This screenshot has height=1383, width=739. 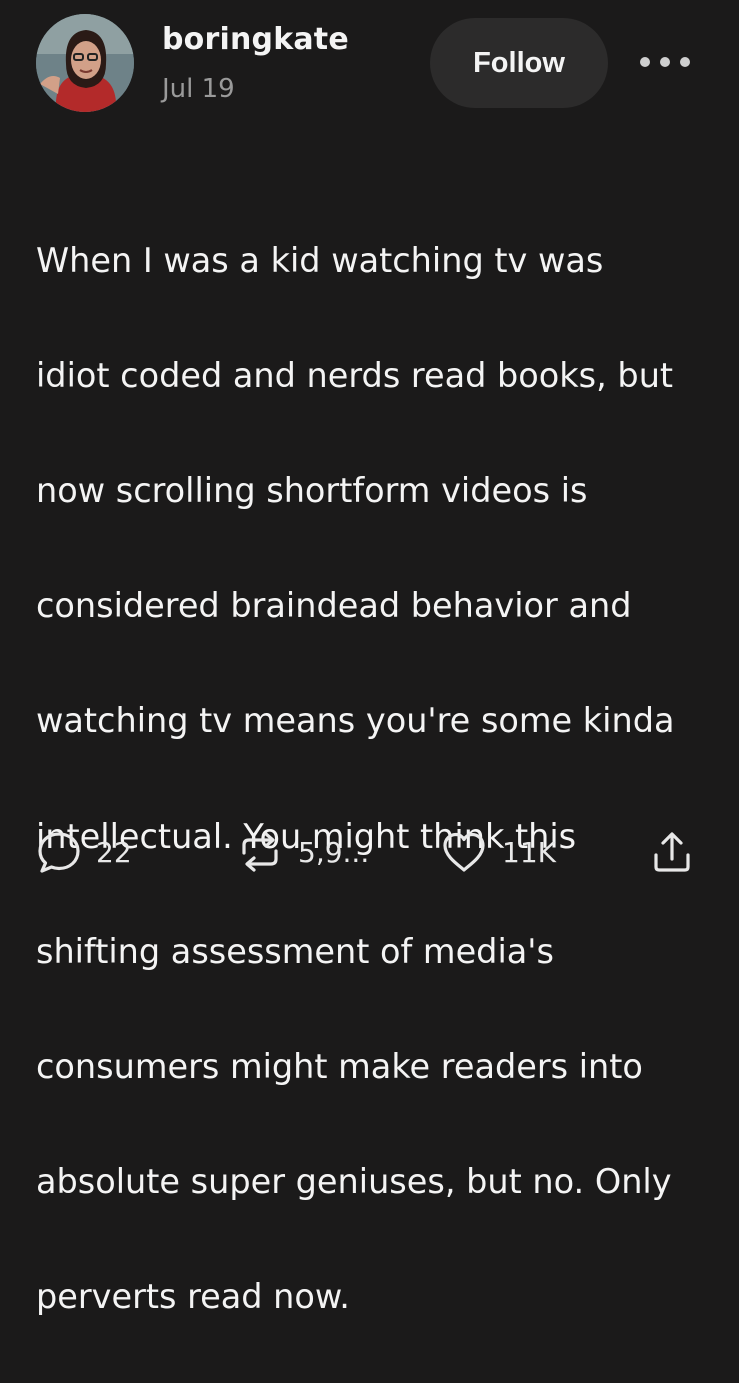 I want to click on speech-bubble-icon, so click(x=59, y=852).